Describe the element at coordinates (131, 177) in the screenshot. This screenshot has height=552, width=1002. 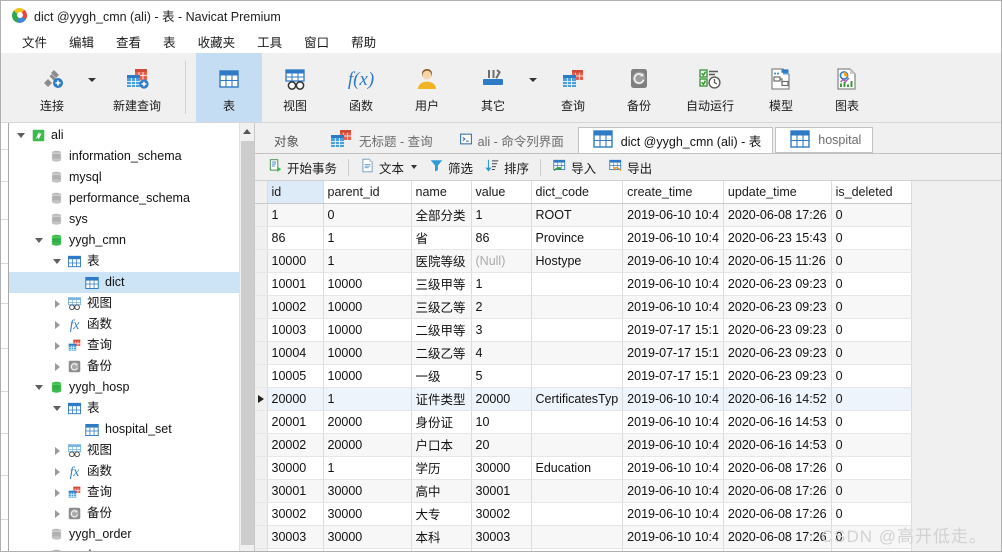
I see `tree-node-mysql: mysql` at that location.